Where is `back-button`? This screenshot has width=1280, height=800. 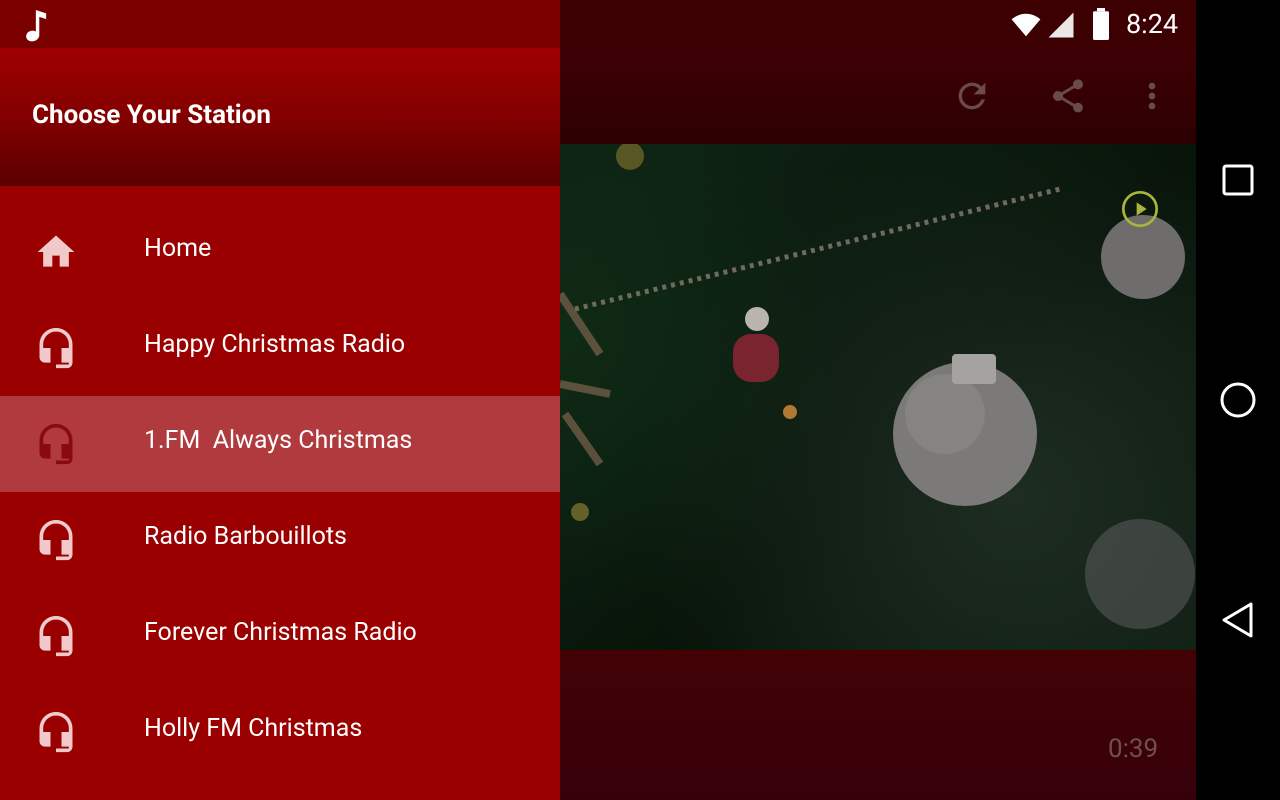
back-button is located at coordinates (1238, 620).